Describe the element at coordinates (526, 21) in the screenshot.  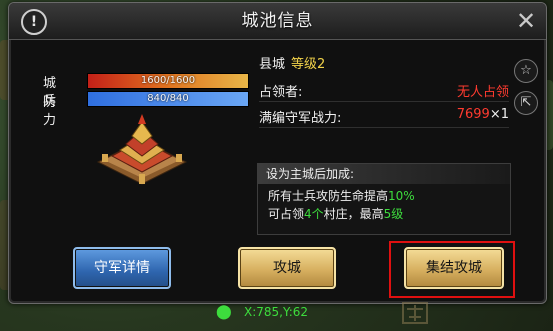
I see `close-icon: ✕` at that location.